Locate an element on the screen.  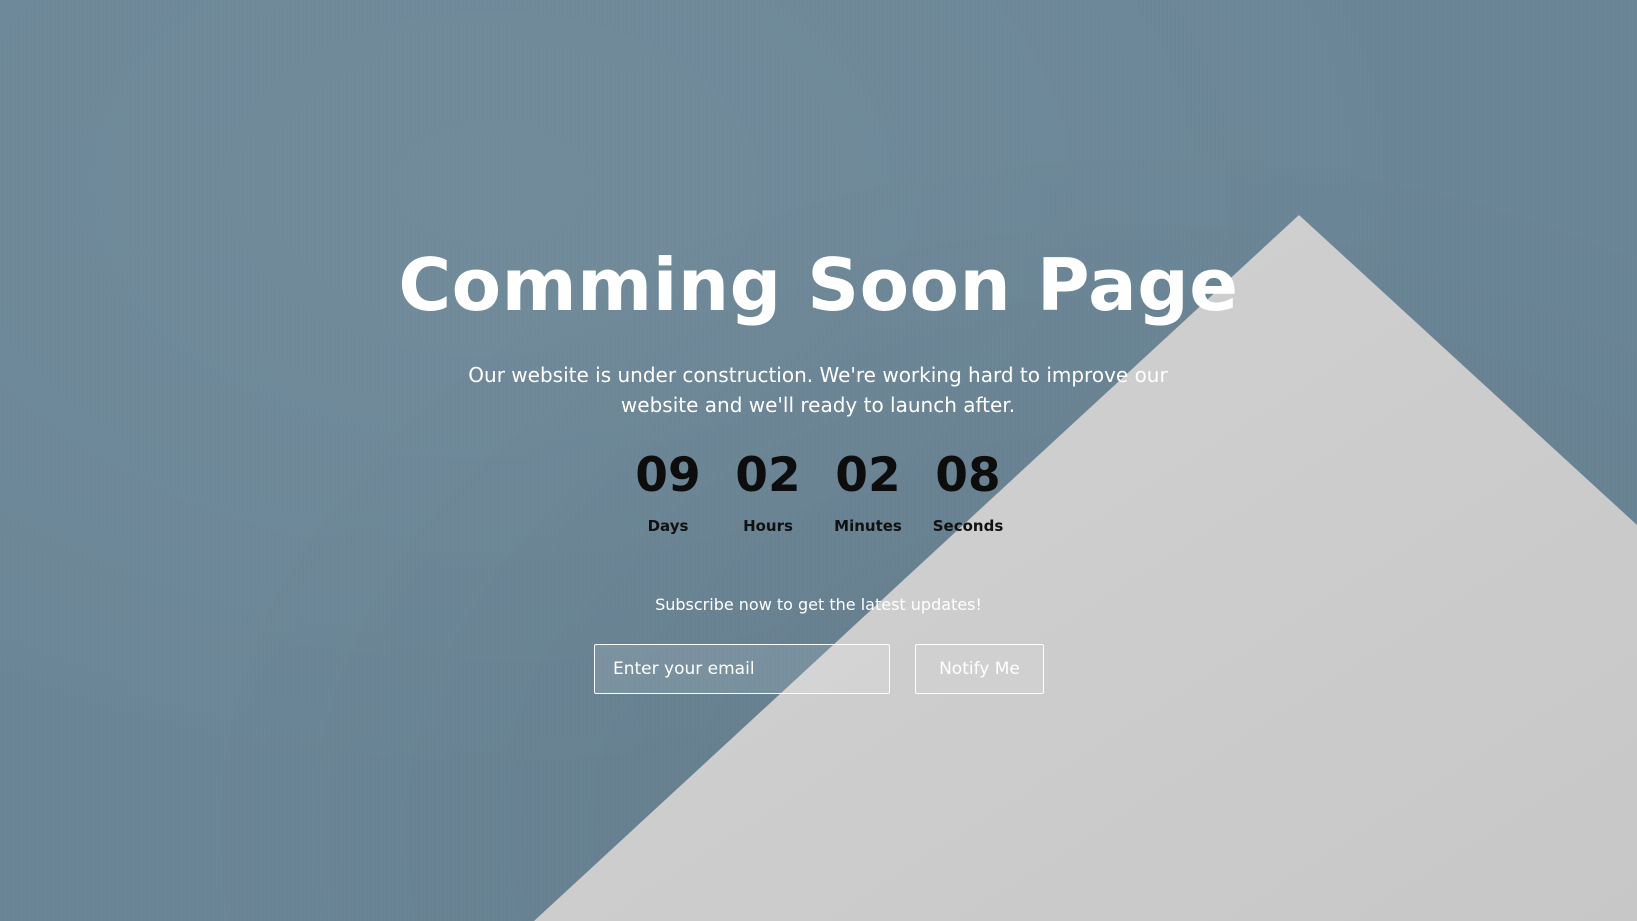
countdown-timer: 09 Days 02 Hours 02 Minutes 08 Seconds is located at coordinates (818, 498).